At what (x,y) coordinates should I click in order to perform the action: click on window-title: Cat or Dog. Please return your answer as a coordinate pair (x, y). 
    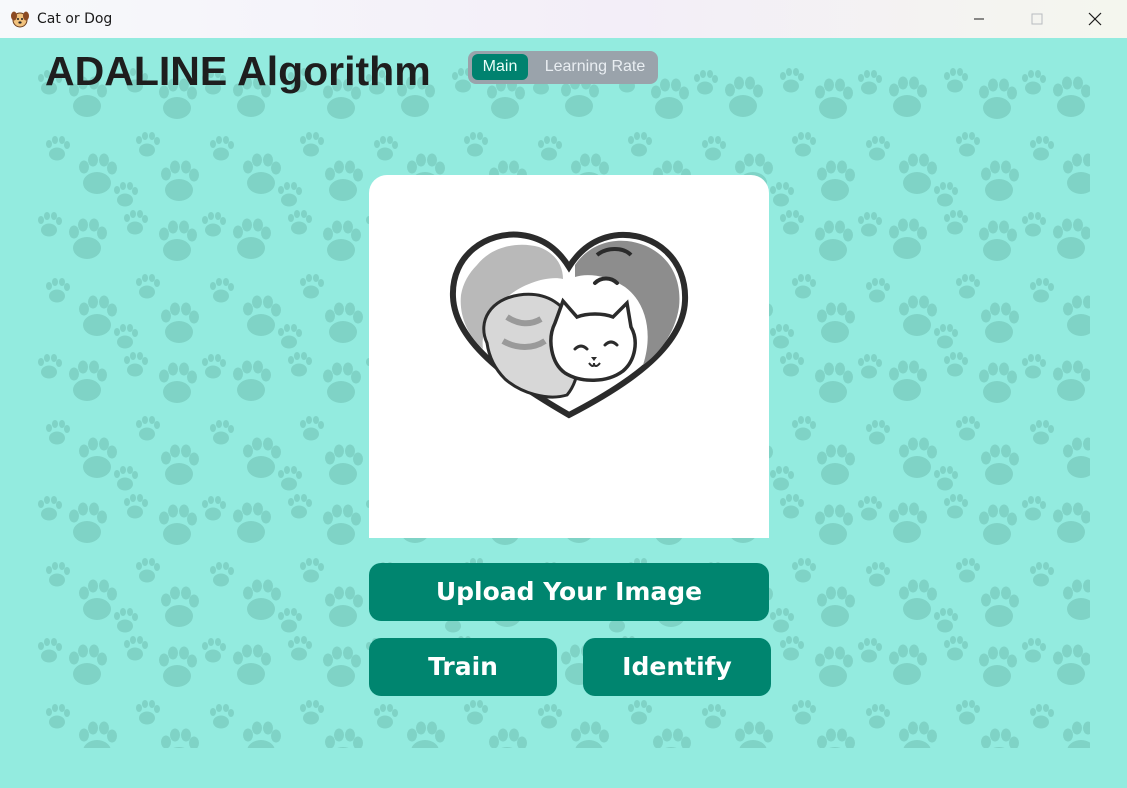
    Looking at the image, I should click on (75, 19).